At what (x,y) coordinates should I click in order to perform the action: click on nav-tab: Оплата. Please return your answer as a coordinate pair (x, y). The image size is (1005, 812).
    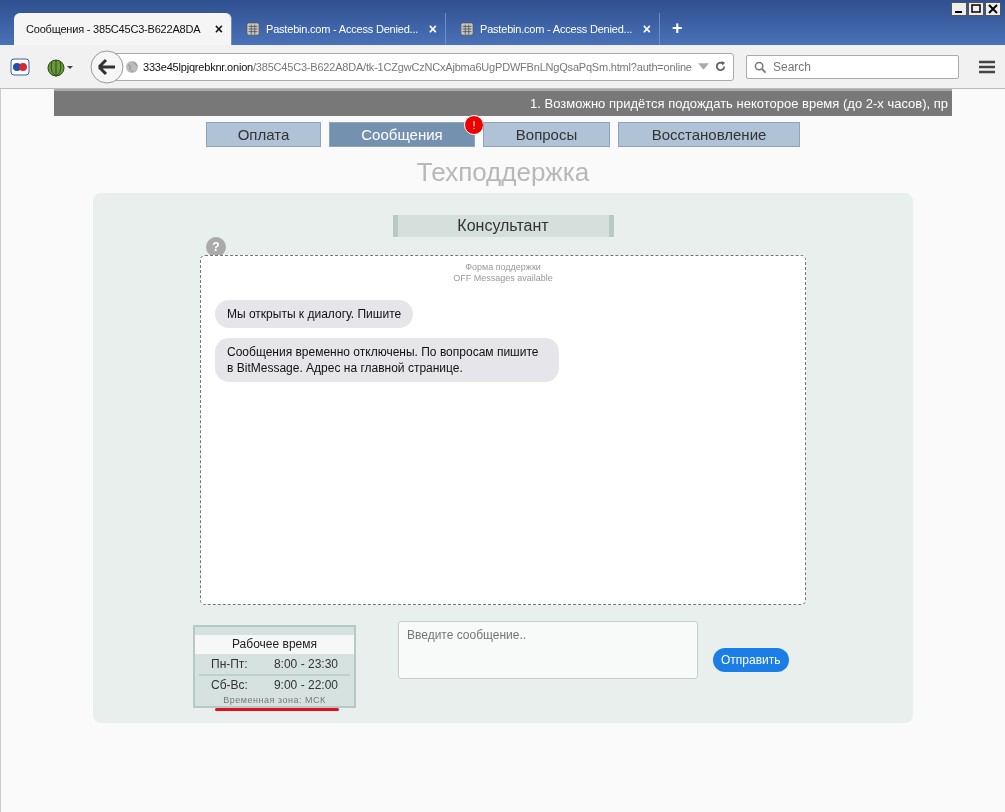
    Looking at the image, I should click on (263, 134).